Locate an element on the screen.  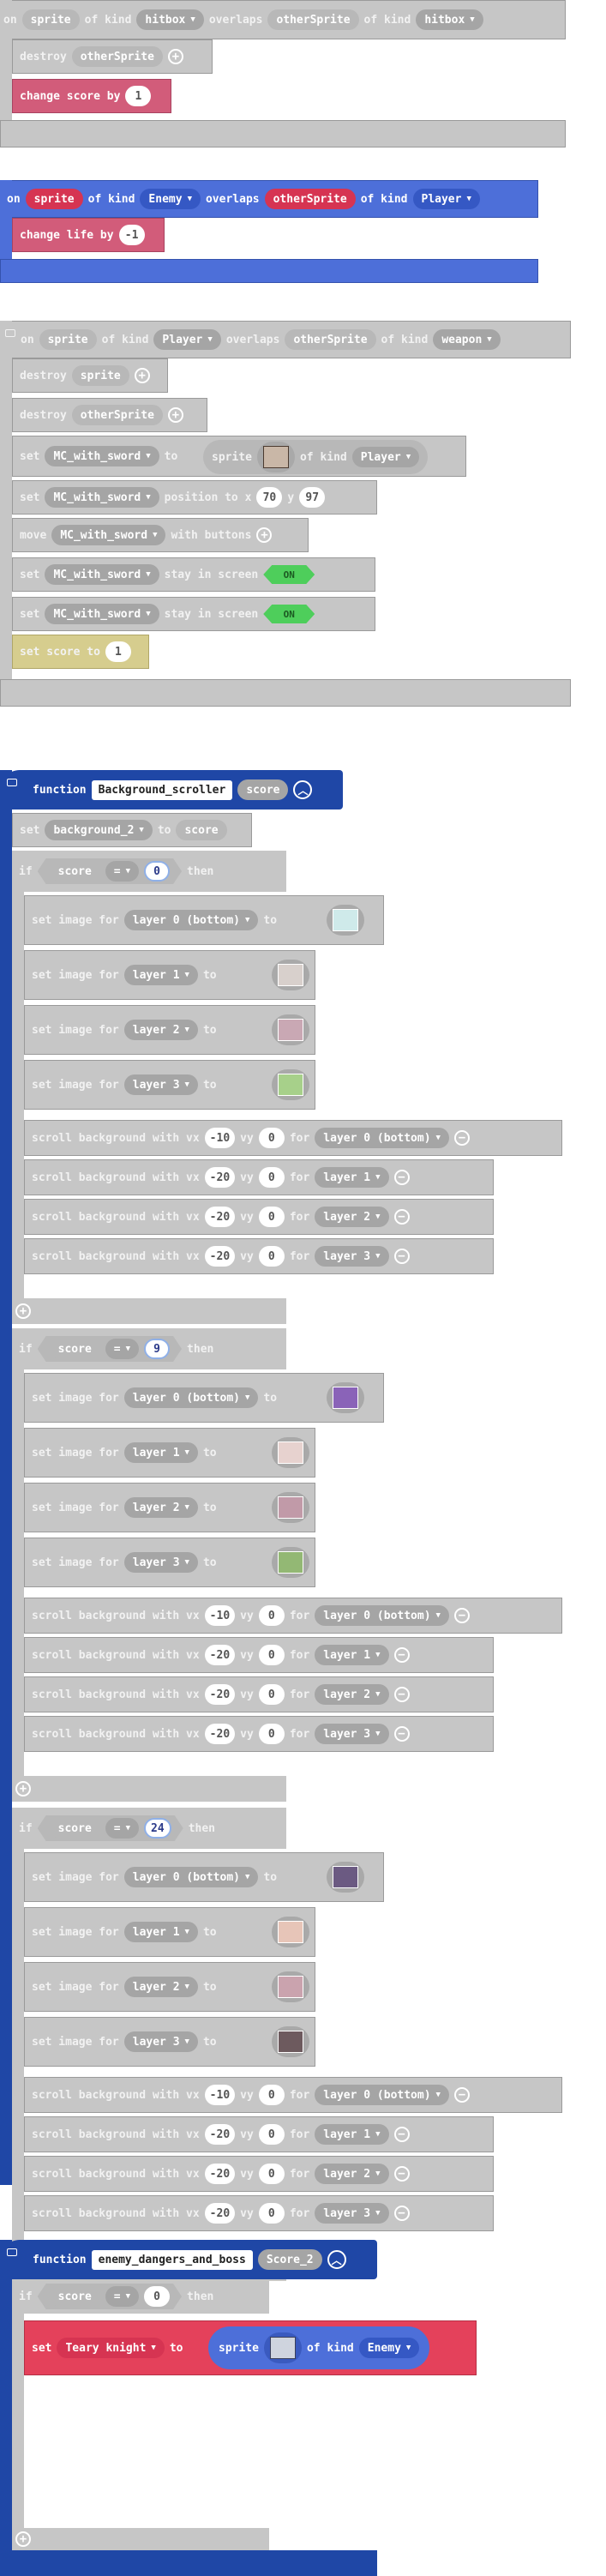
stay-in-screen-block: set MC_with_sword stay in screen ON is located at coordinates (193, 574).